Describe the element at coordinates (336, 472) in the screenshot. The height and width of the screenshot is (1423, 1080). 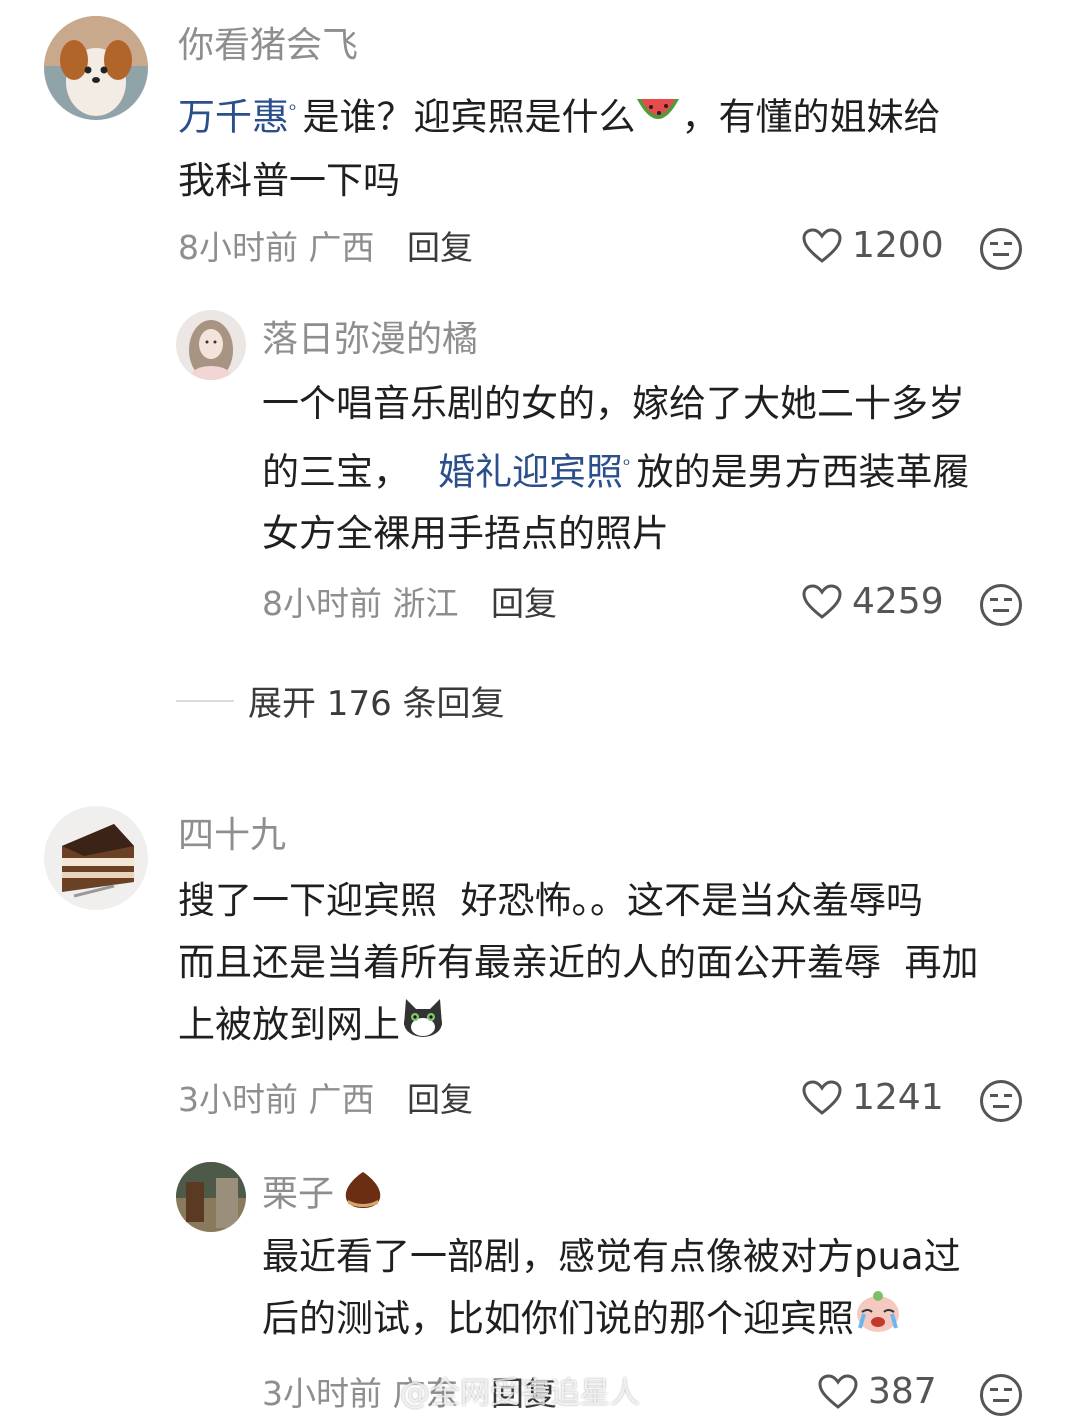
I see `reply-text-part: 的三宝，` at that location.